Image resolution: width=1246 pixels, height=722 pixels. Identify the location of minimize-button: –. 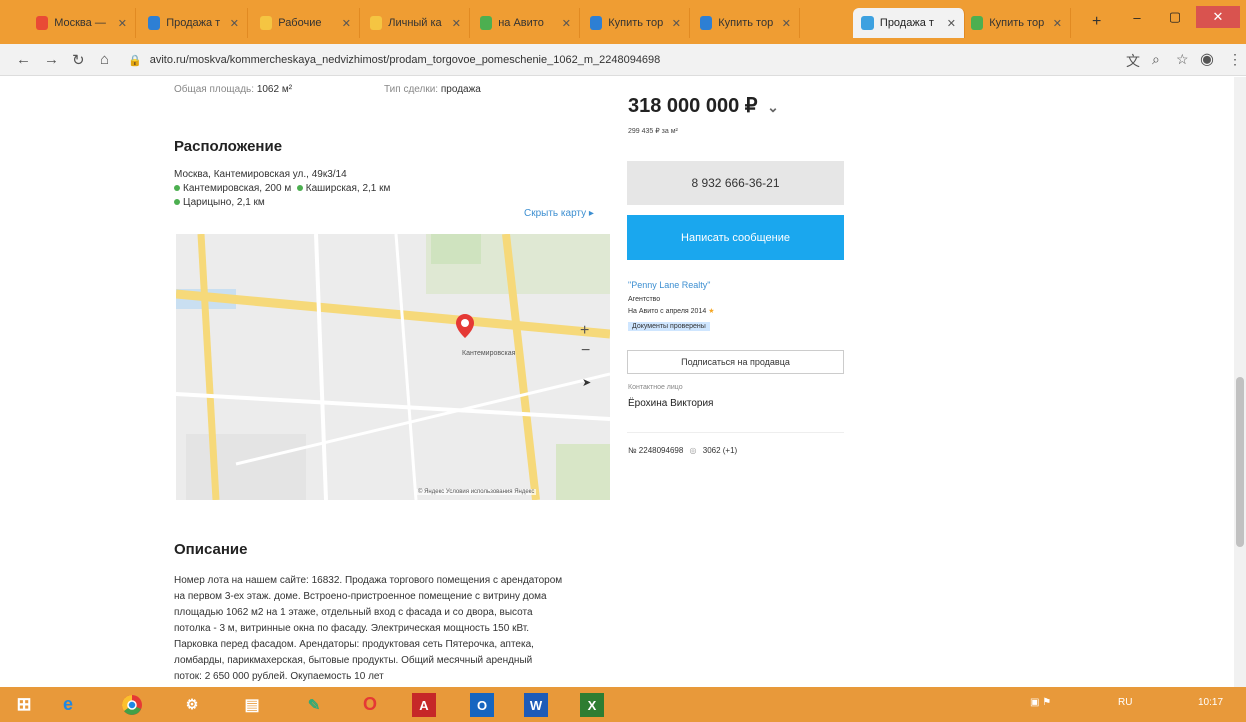
(1137, 17).